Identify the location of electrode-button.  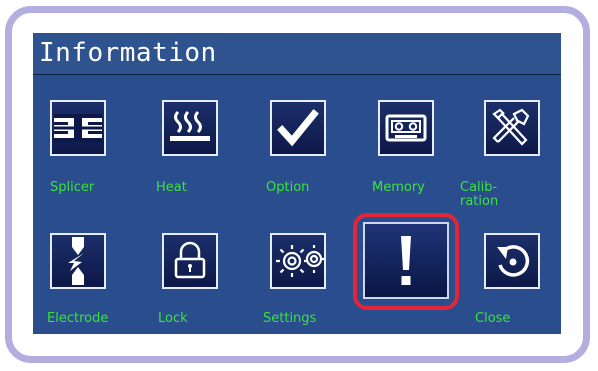
(78, 261).